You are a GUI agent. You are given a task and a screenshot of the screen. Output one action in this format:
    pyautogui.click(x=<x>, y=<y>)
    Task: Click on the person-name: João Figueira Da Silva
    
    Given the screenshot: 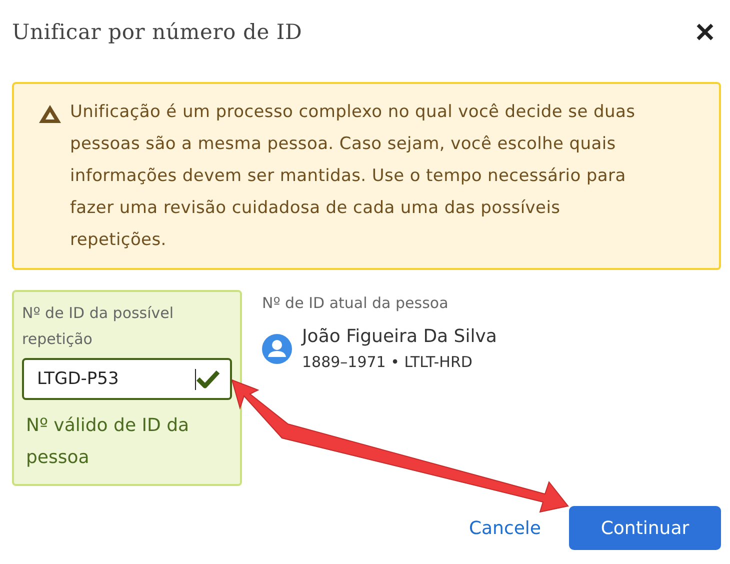 What is the action you would take?
    pyautogui.click(x=399, y=337)
    